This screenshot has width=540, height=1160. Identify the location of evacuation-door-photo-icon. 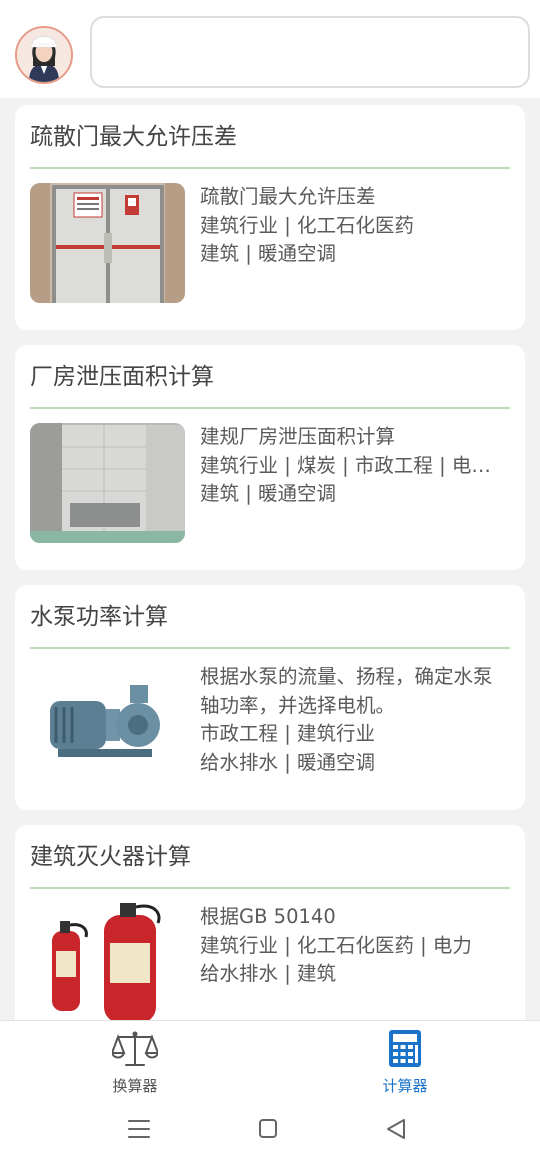
(107, 243).